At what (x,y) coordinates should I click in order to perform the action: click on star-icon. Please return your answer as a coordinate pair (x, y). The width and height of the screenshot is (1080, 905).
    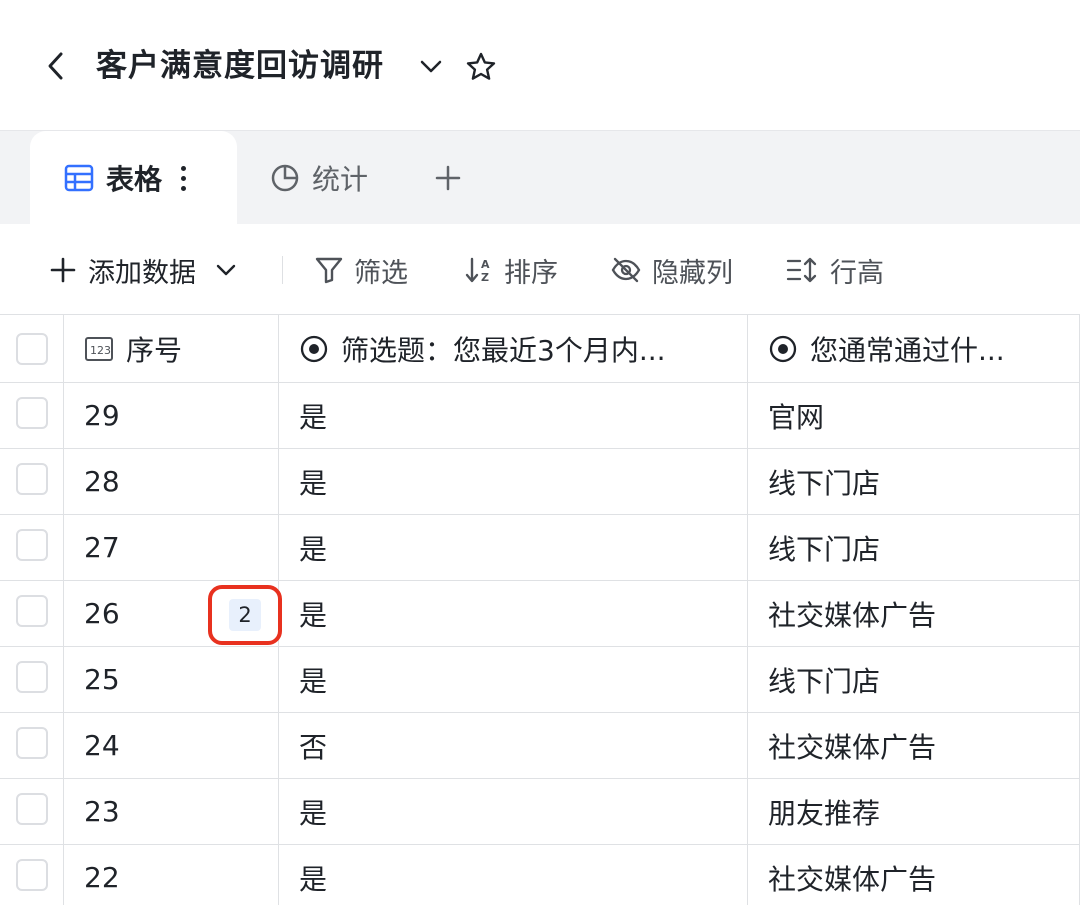
    Looking at the image, I should click on (481, 66).